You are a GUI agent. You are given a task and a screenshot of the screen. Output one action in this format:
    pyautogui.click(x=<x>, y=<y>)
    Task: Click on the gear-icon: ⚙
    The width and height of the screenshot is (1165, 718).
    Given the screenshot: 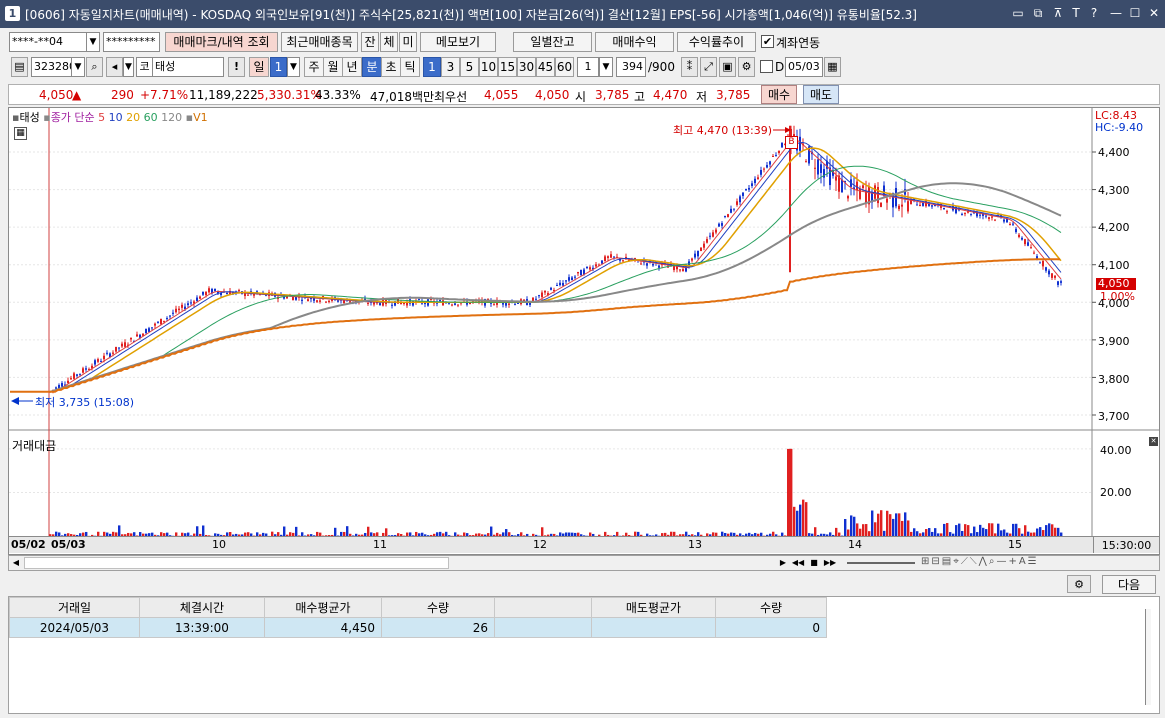 What is the action you would take?
    pyautogui.click(x=746, y=67)
    